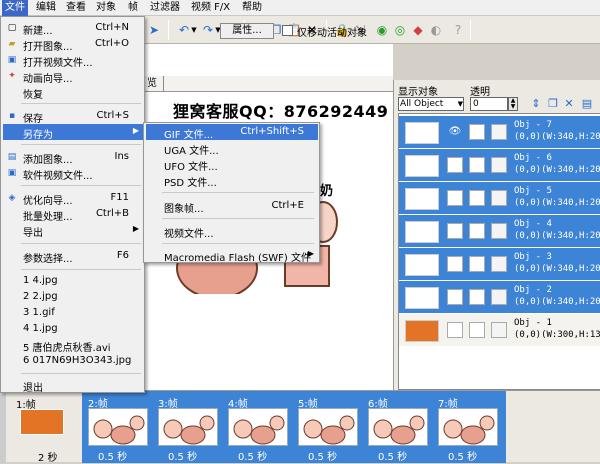 Image resolution: width=600 pixels, height=464 pixels. Describe the element at coordinates (106, 8) in the screenshot. I see `menu-object: 对象` at that location.